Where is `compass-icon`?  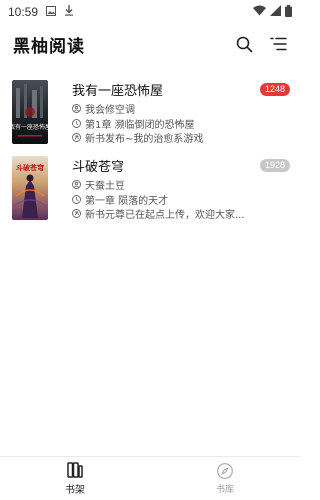
compass-icon is located at coordinates (225, 471).